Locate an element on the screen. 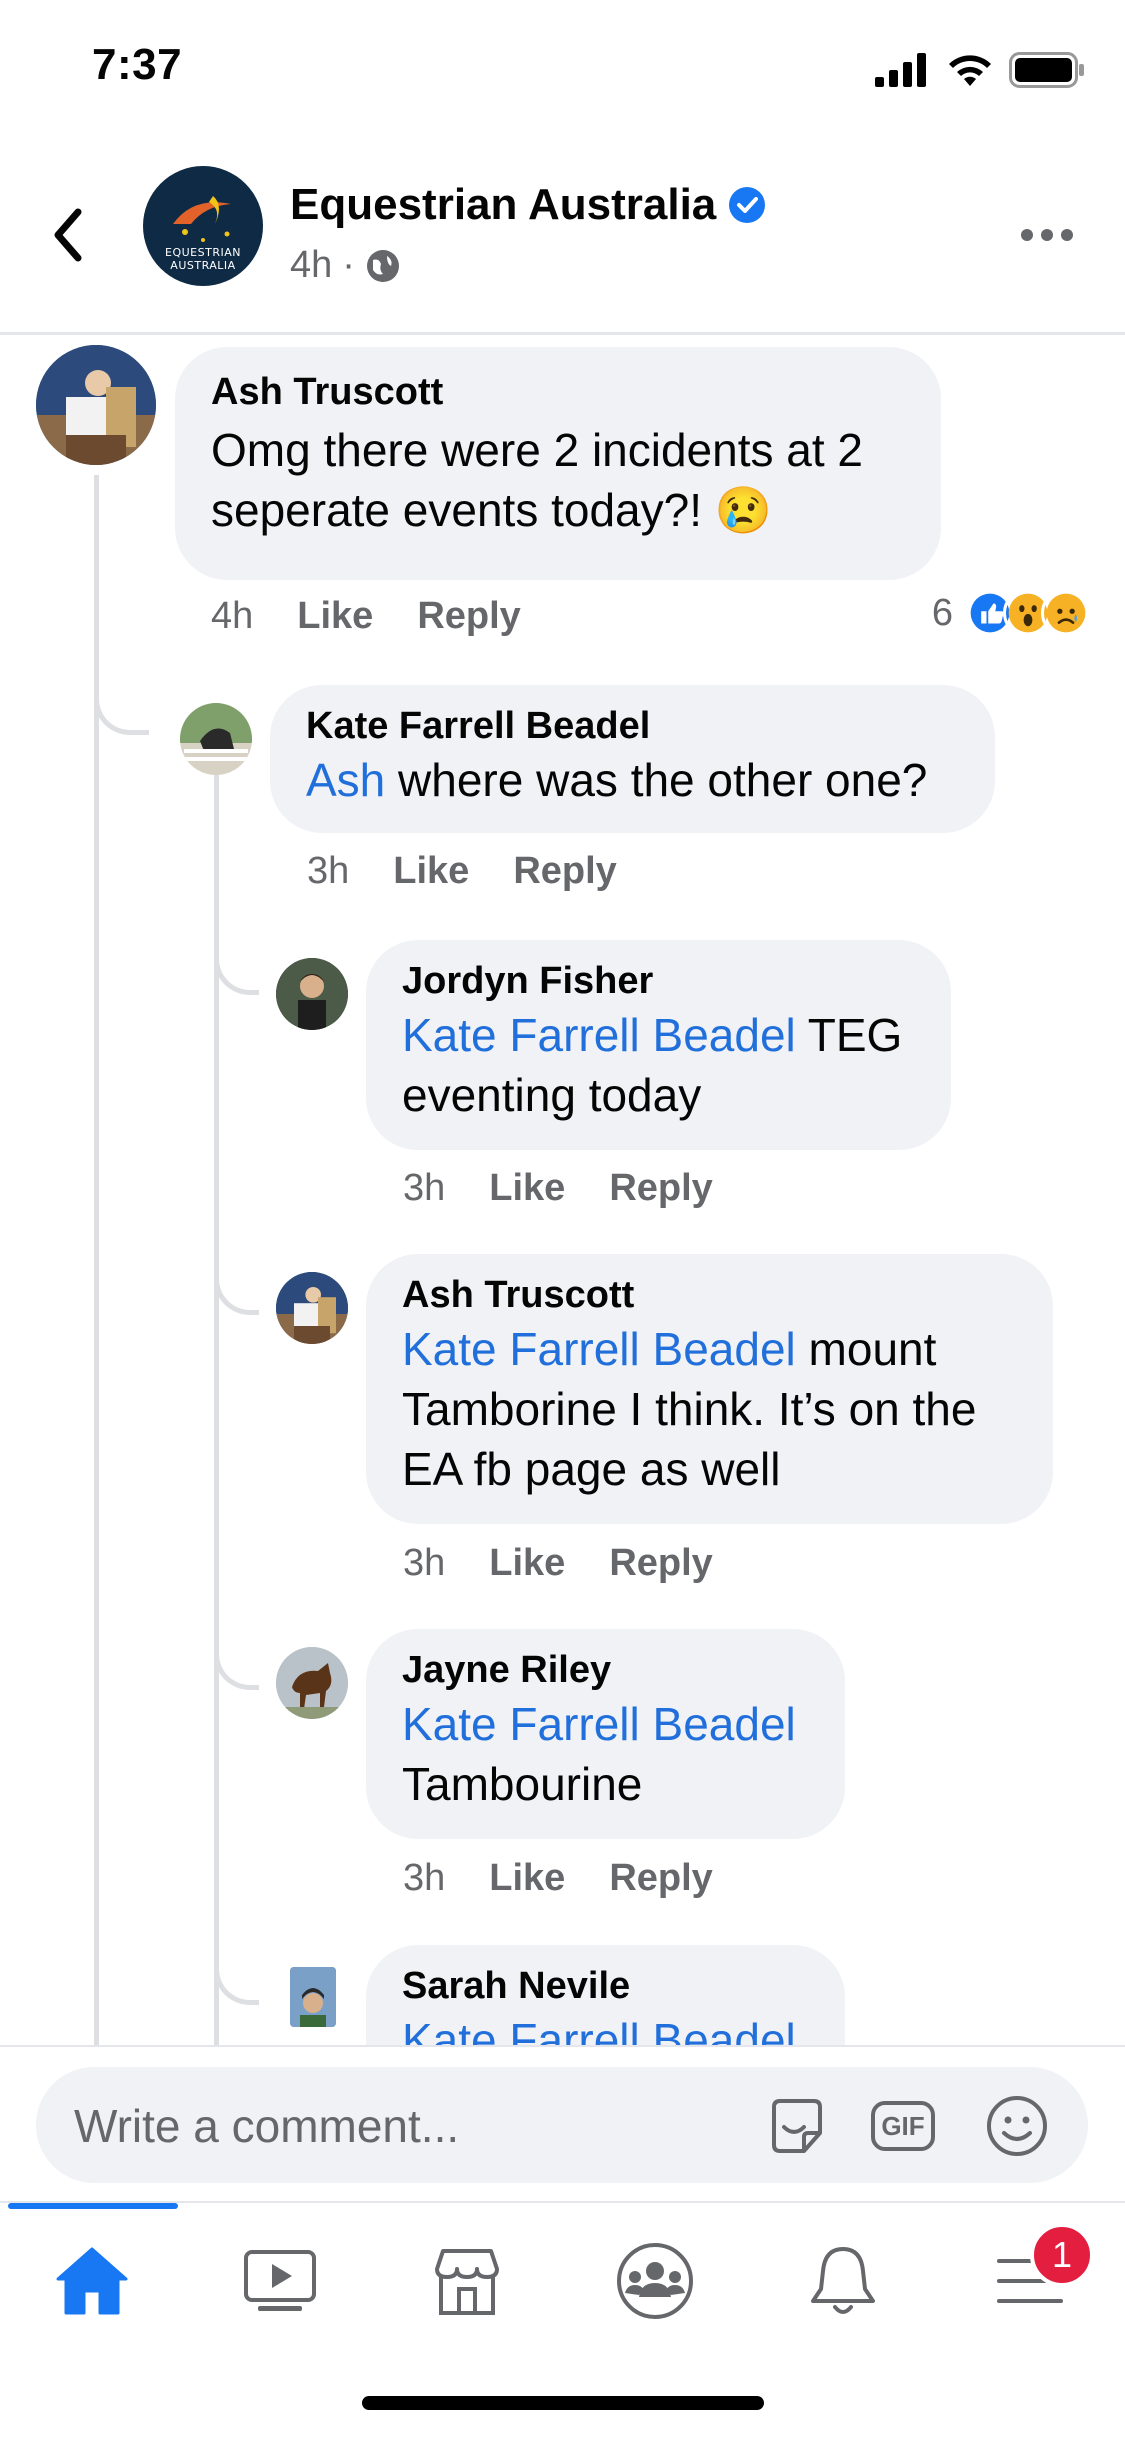 The width and height of the screenshot is (1125, 2438). tab-home is located at coordinates (92, 2281).